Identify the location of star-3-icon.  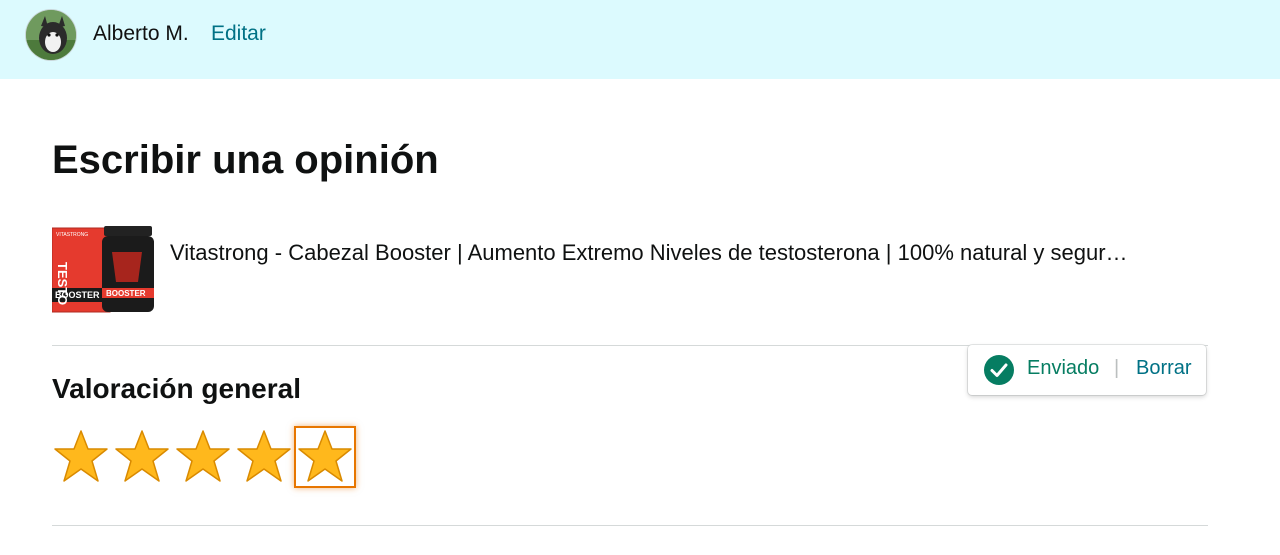
(203, 457).